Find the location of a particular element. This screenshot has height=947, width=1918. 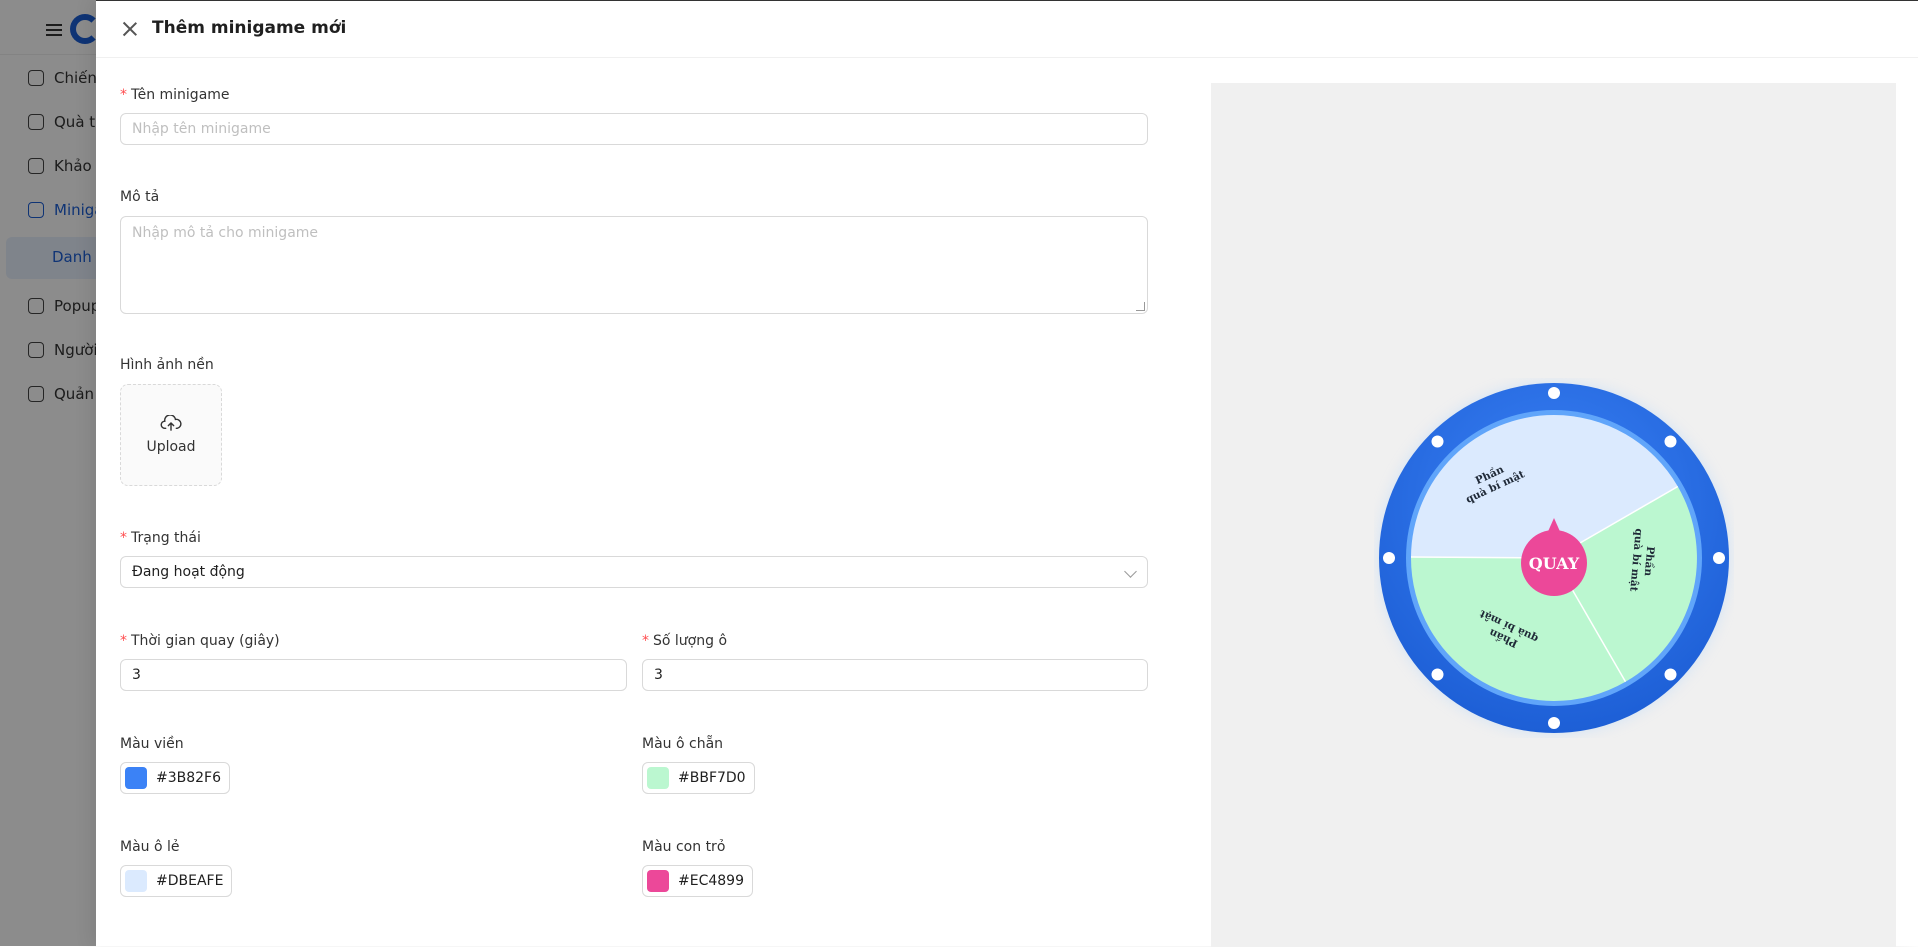

resize-handle-icon is located at coordinates (1140, 306).